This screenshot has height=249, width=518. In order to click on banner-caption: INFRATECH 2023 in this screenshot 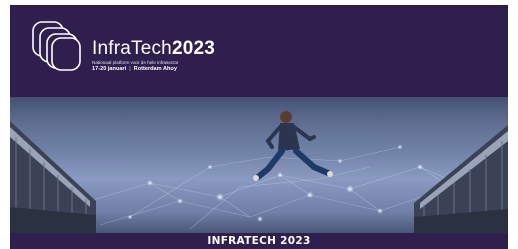, I will do `click(259, 241)`.